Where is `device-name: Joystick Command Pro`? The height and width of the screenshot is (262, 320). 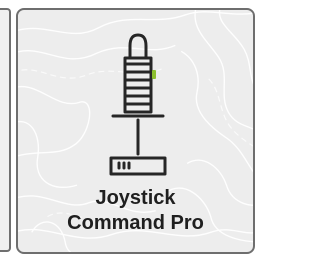 device-name: Joystick Command Pro is located at coordinates (135, 211).